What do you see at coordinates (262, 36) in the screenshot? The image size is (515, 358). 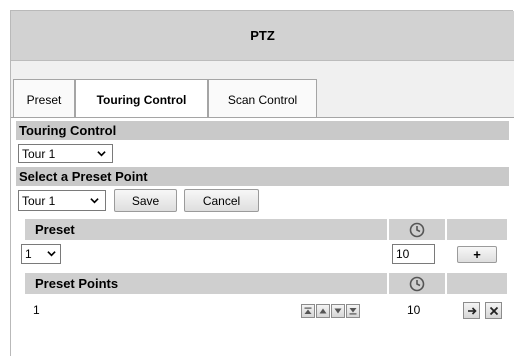 I see `panel-title: PTZ` at bounding box center [262, 36].